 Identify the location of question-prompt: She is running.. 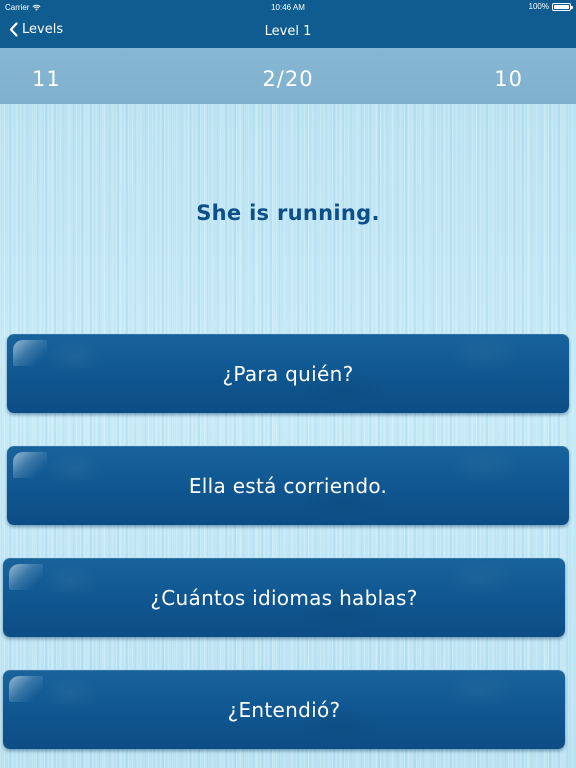
(288, 213).